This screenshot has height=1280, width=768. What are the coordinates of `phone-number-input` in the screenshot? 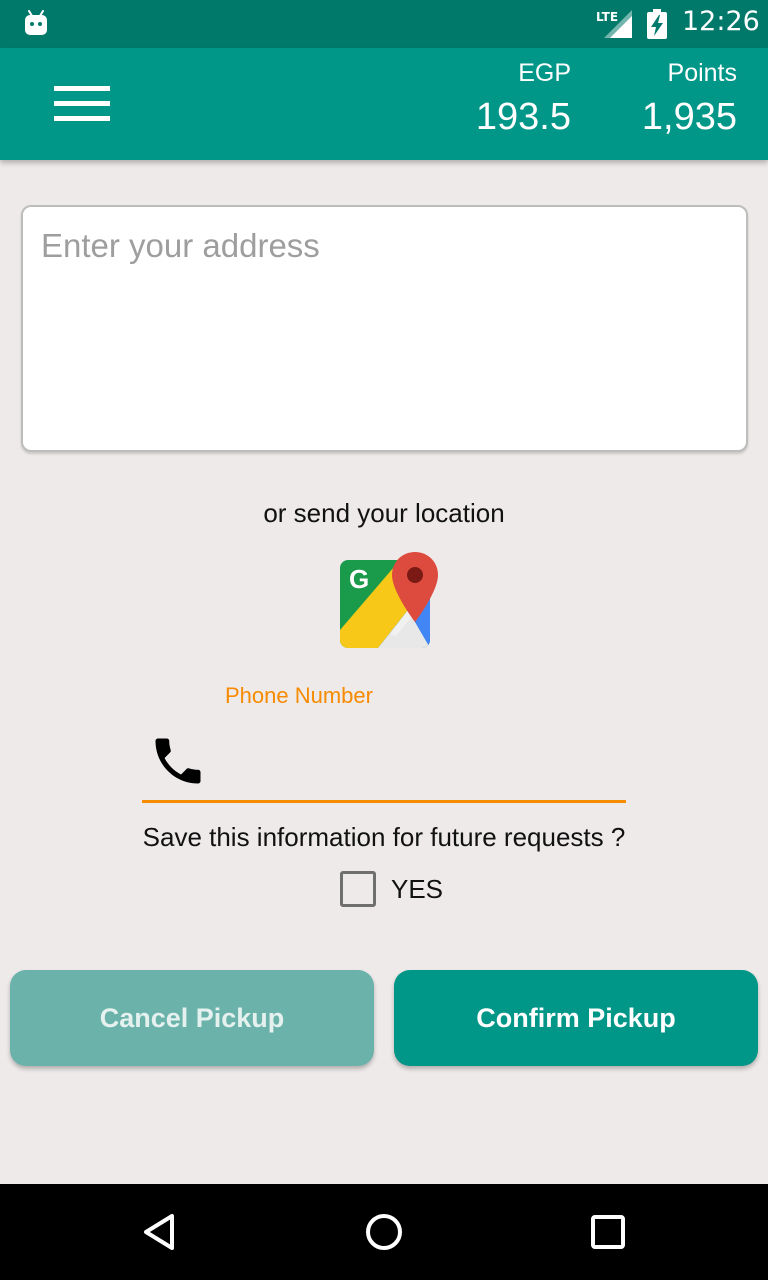 It's located at (422, 766).